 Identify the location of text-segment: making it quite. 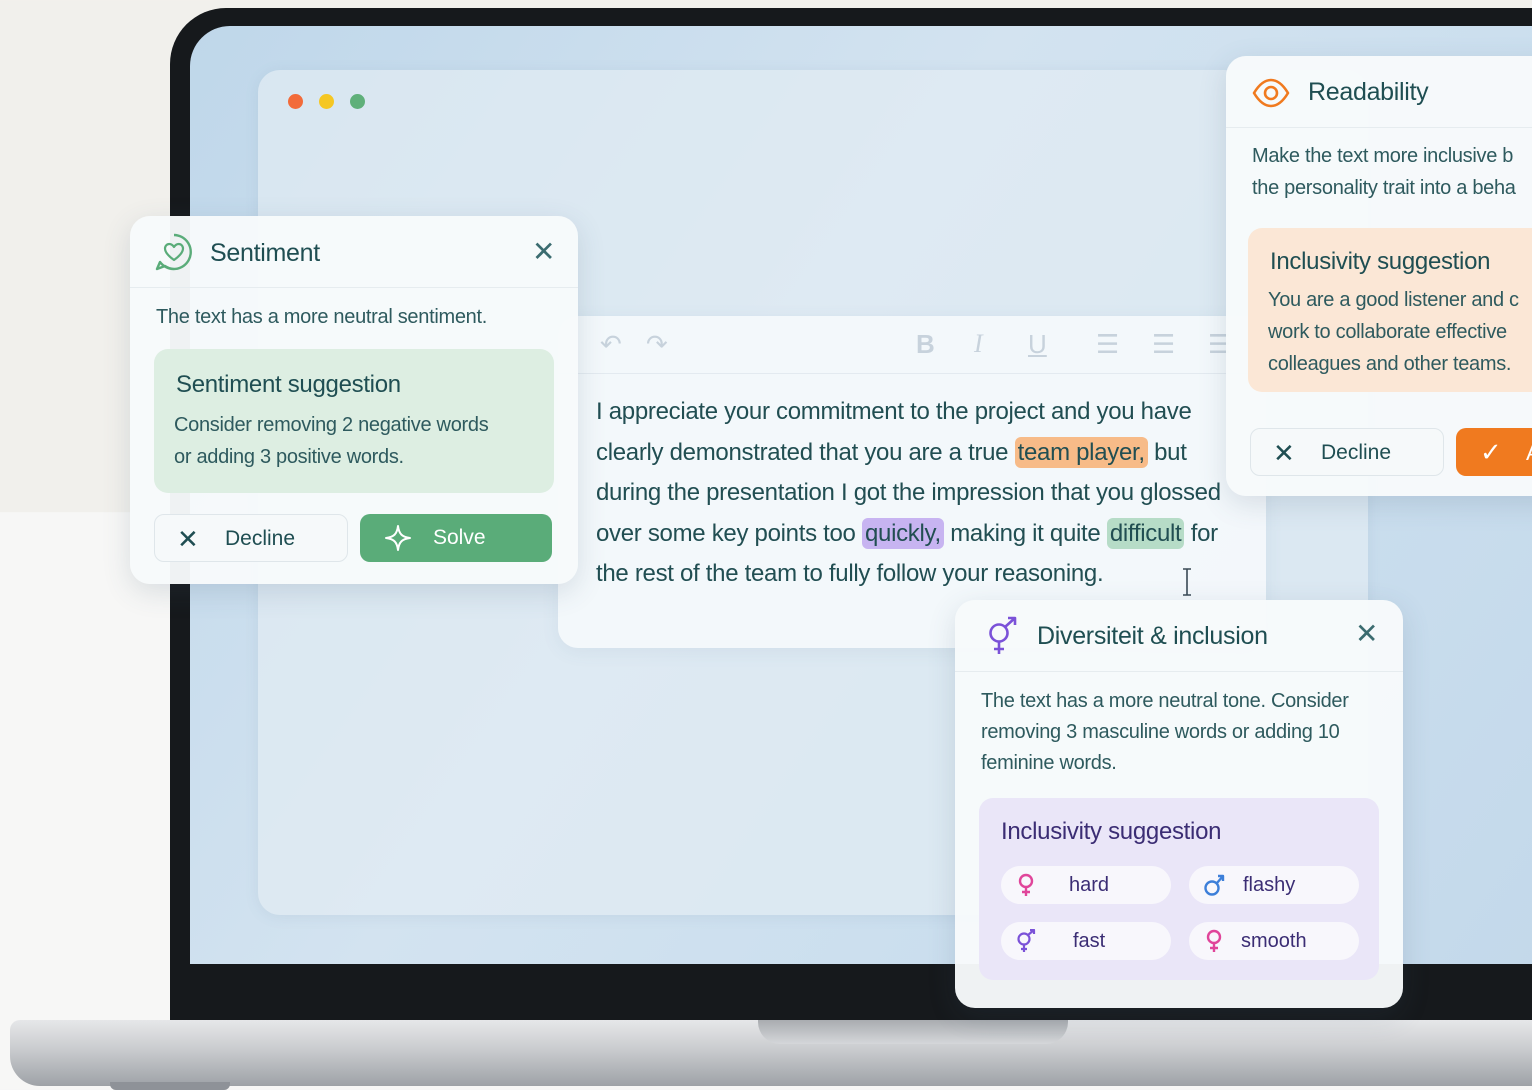
(1025, 533).